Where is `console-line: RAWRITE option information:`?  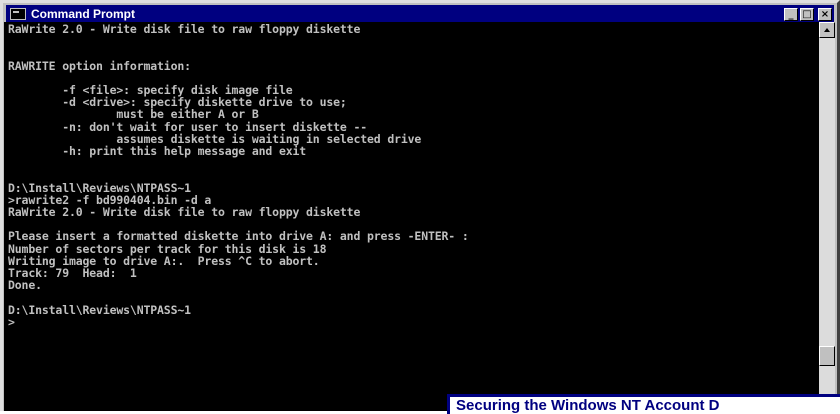
console-line: RAWRITE option information: is located at coordinates (99, 65).